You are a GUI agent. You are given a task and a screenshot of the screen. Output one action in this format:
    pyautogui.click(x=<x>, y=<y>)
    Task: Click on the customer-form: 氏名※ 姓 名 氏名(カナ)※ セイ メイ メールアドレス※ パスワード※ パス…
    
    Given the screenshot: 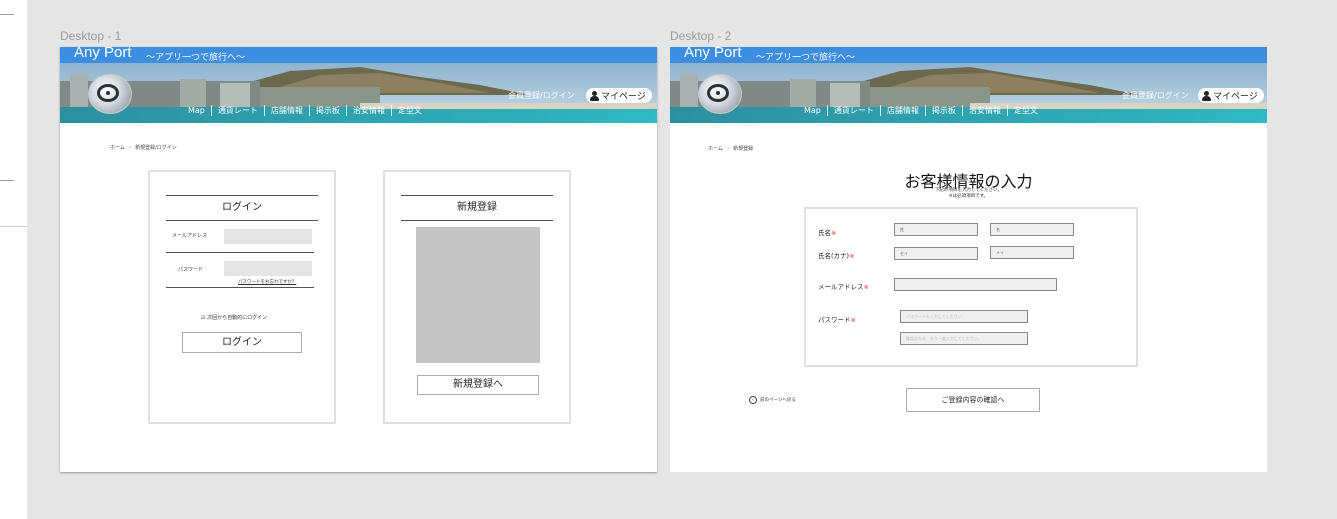 What is the action you would take?
    pyautogui.click(x=971, y=287)
    